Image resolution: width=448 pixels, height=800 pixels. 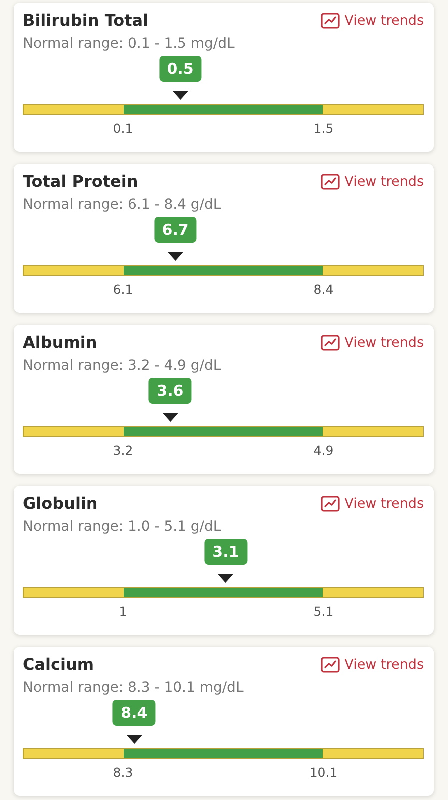 What do you see at coordinates (122, 366) in the screenshot?
I see `normal-range: Normal range: 3.2 - 4.9 g/dL` at bounding box center [122, 366].